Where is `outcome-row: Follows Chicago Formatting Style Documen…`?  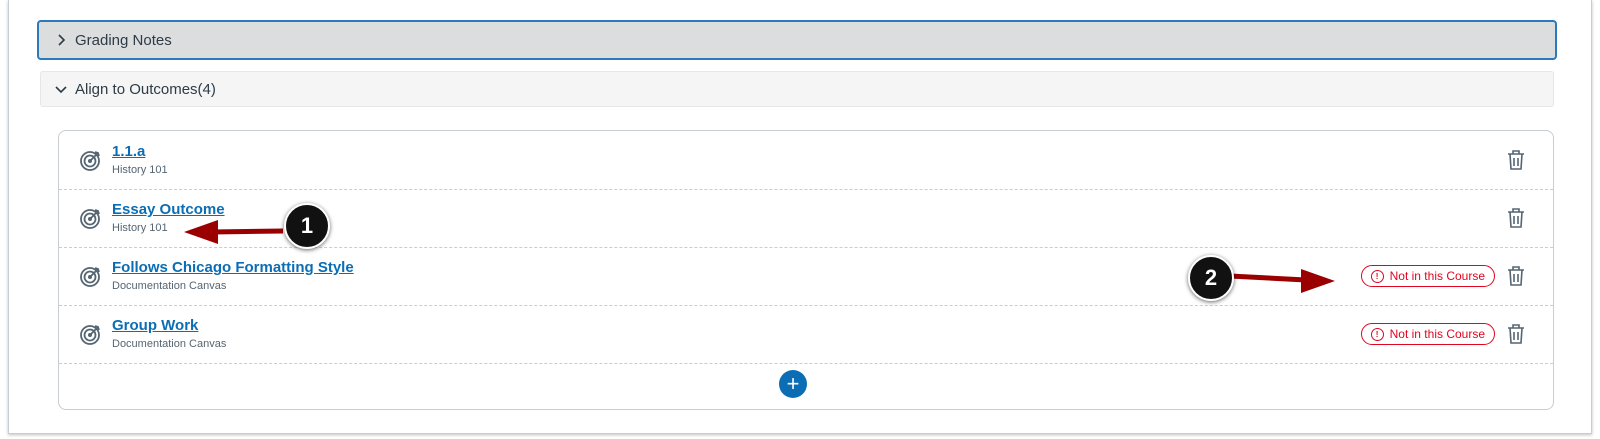 outcome-row: Follows Chicago Formatting Style Documen… is located at coordinates (806, 276).